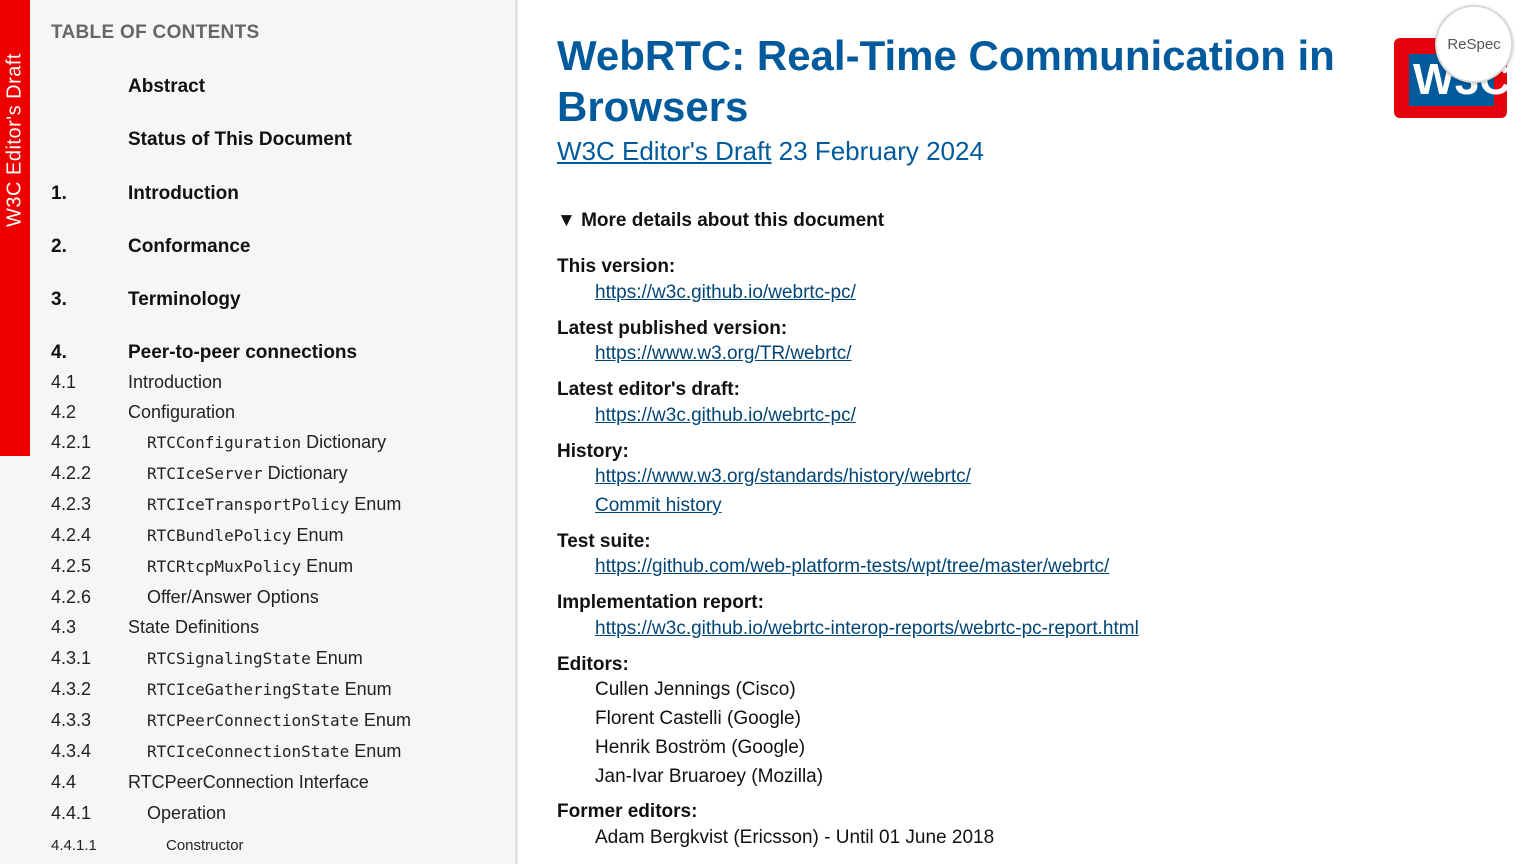  I want to click on this-version-label: This version:, so click(616, 266).